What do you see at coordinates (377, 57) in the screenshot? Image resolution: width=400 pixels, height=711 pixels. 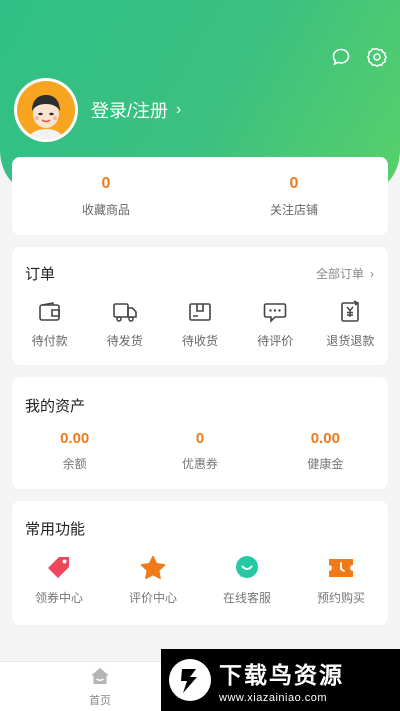 I see `settings-icon` at bounding box center [377, 57].